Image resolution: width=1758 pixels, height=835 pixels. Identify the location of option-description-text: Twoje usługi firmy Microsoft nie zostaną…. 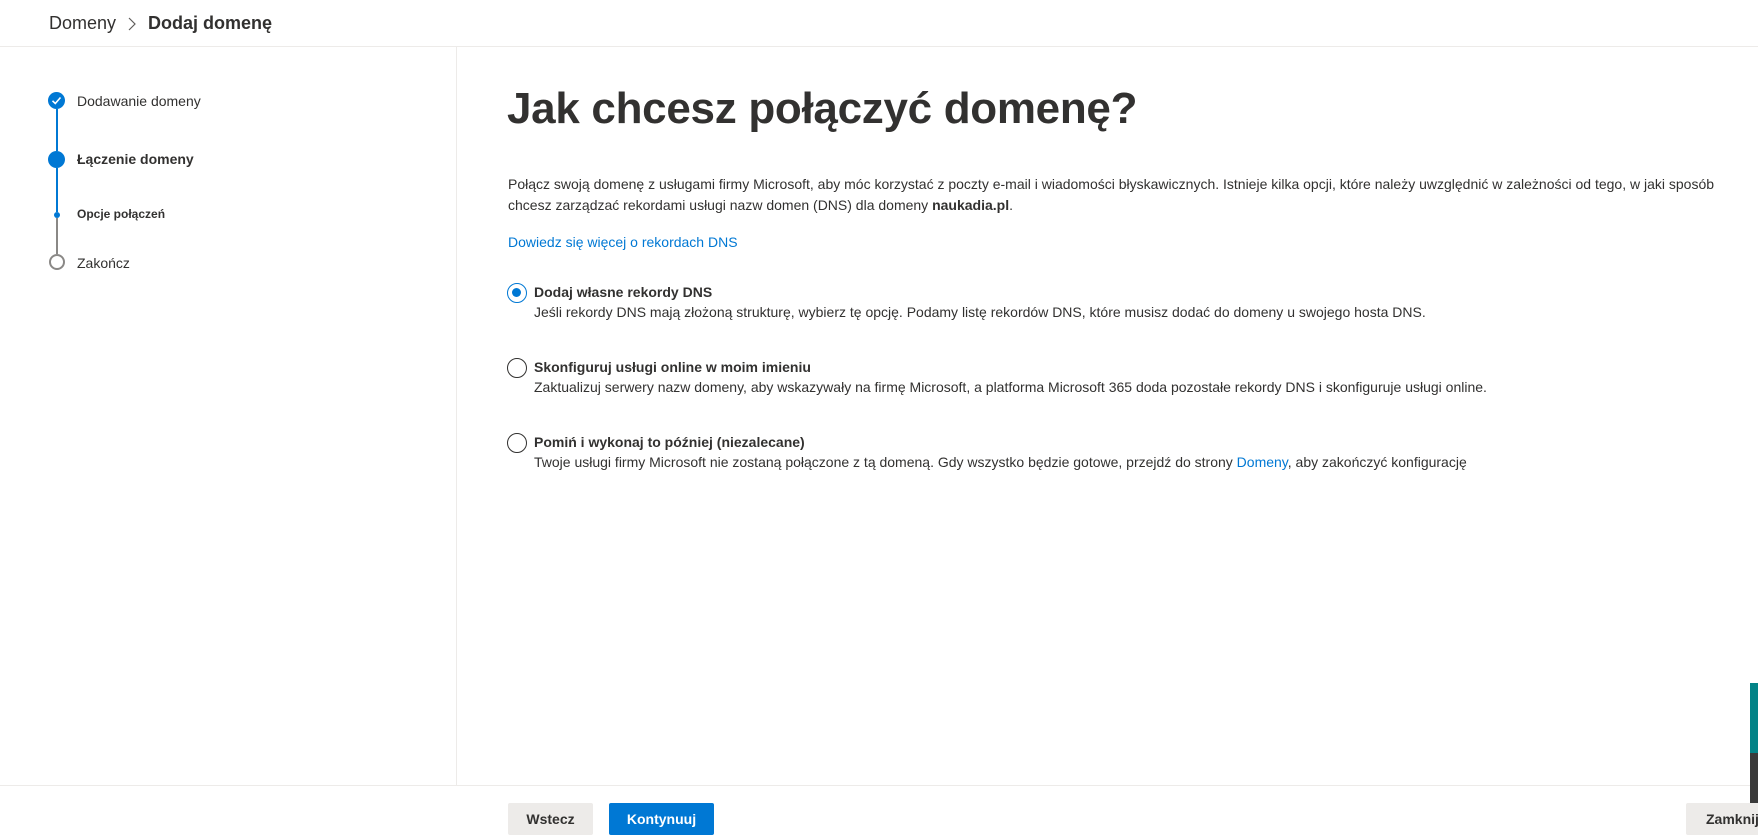
(885, 462).